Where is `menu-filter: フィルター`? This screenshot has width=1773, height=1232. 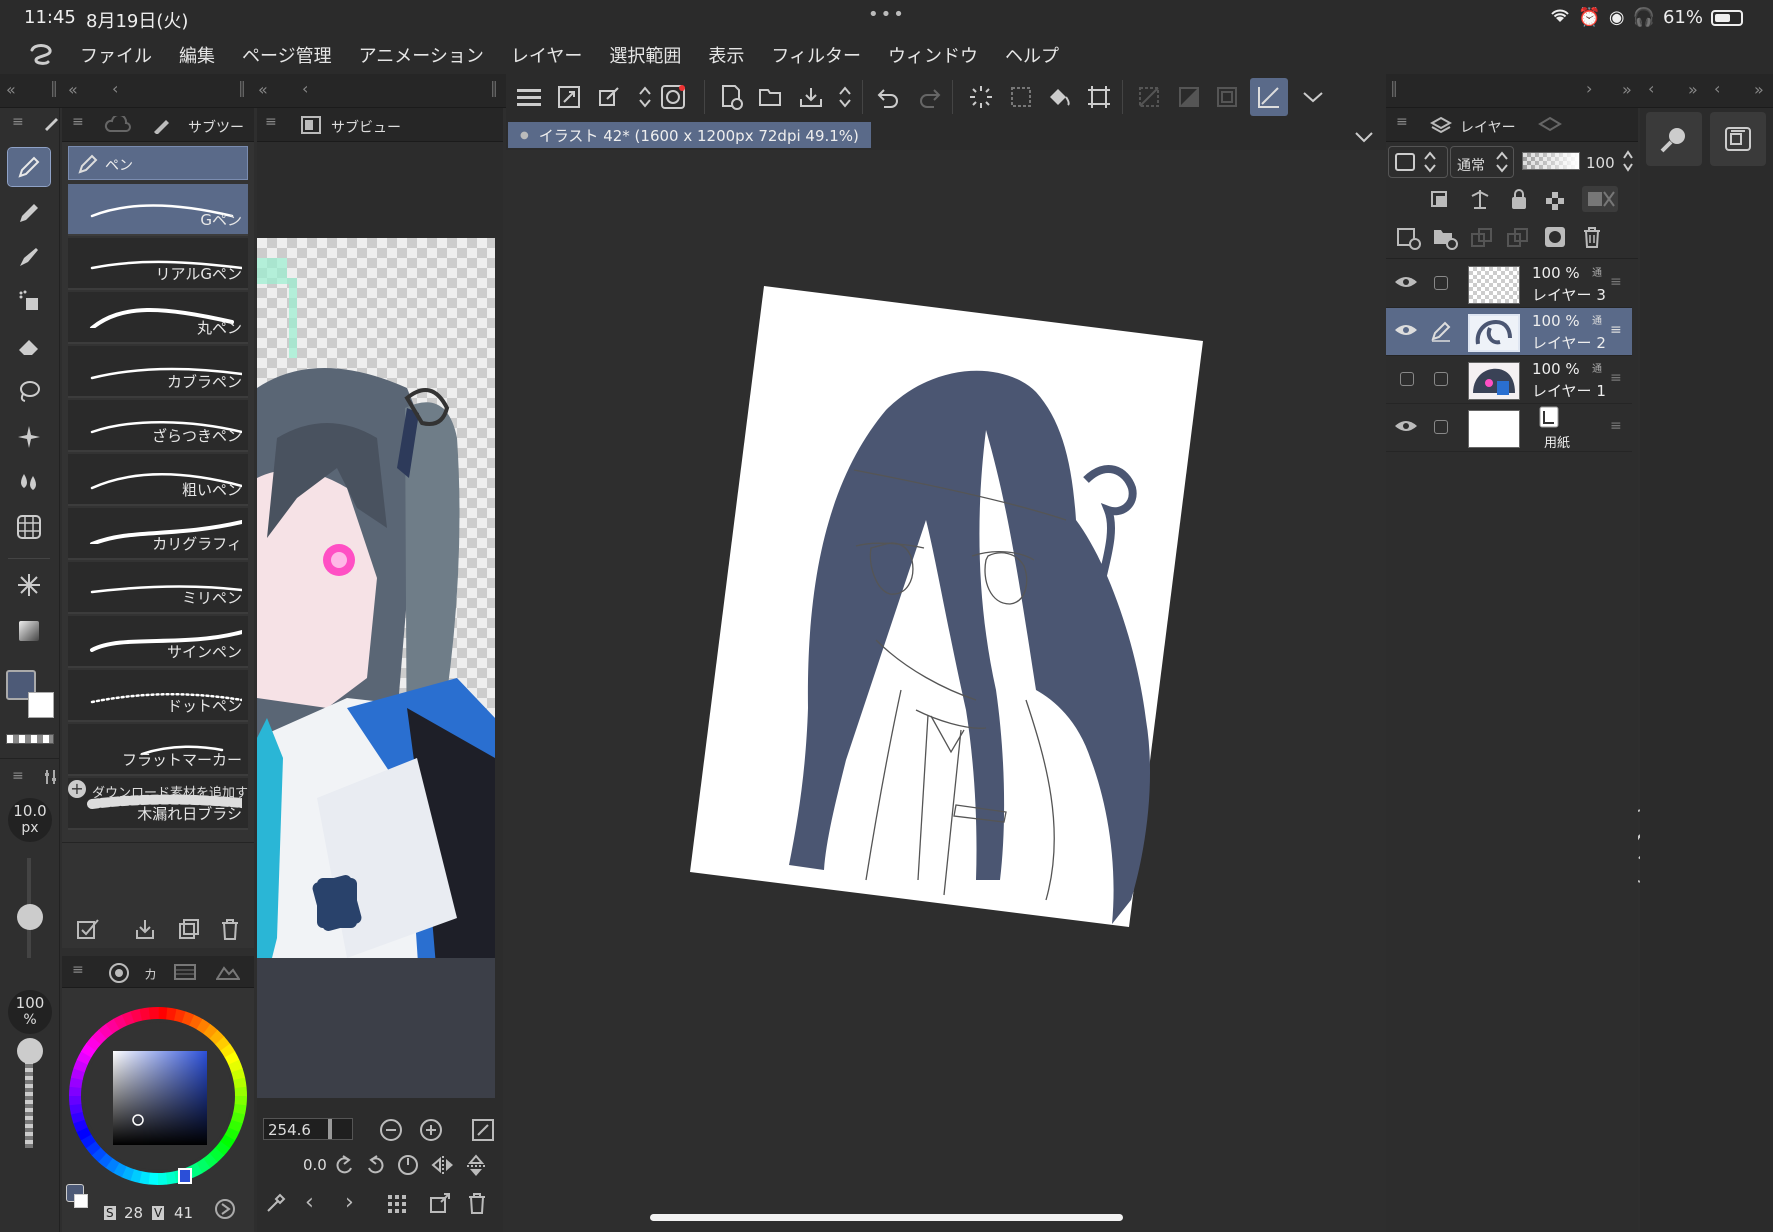
menu-filter: フィルター is located at coordinates (816, 55).